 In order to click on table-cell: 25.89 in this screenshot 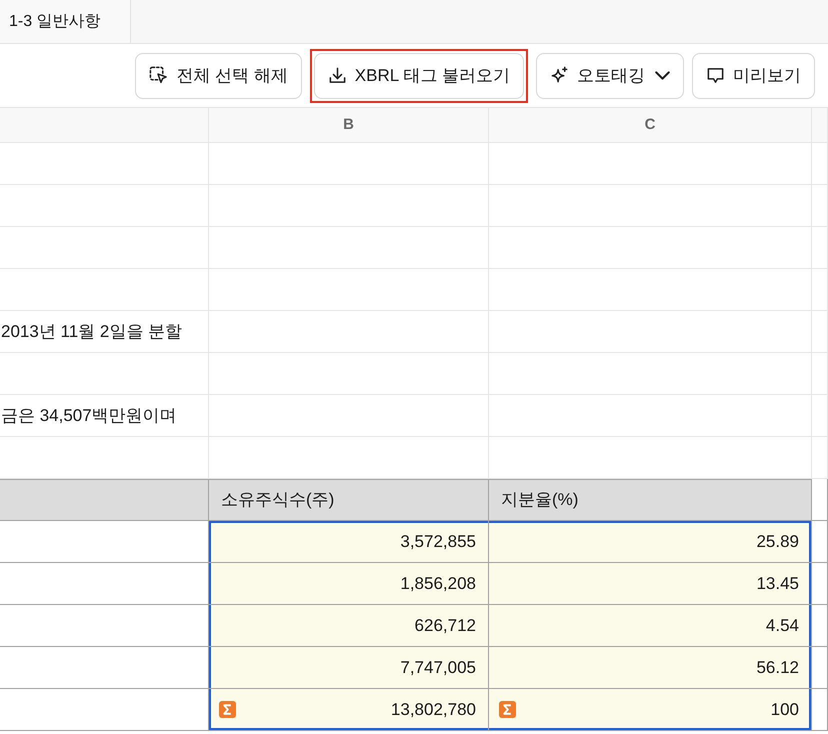, I will do `click(650, 542)`.